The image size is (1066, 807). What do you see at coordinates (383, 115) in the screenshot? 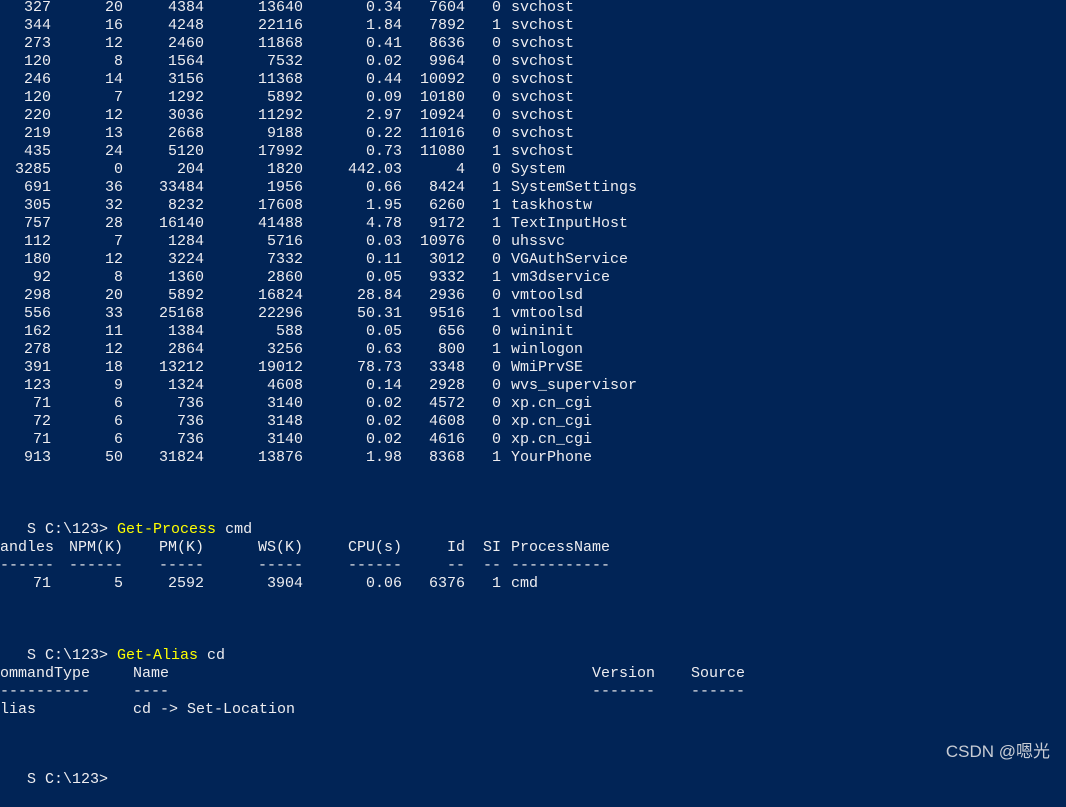
I see `cell-cpu: 2.97` at bounding box center [383, 115].